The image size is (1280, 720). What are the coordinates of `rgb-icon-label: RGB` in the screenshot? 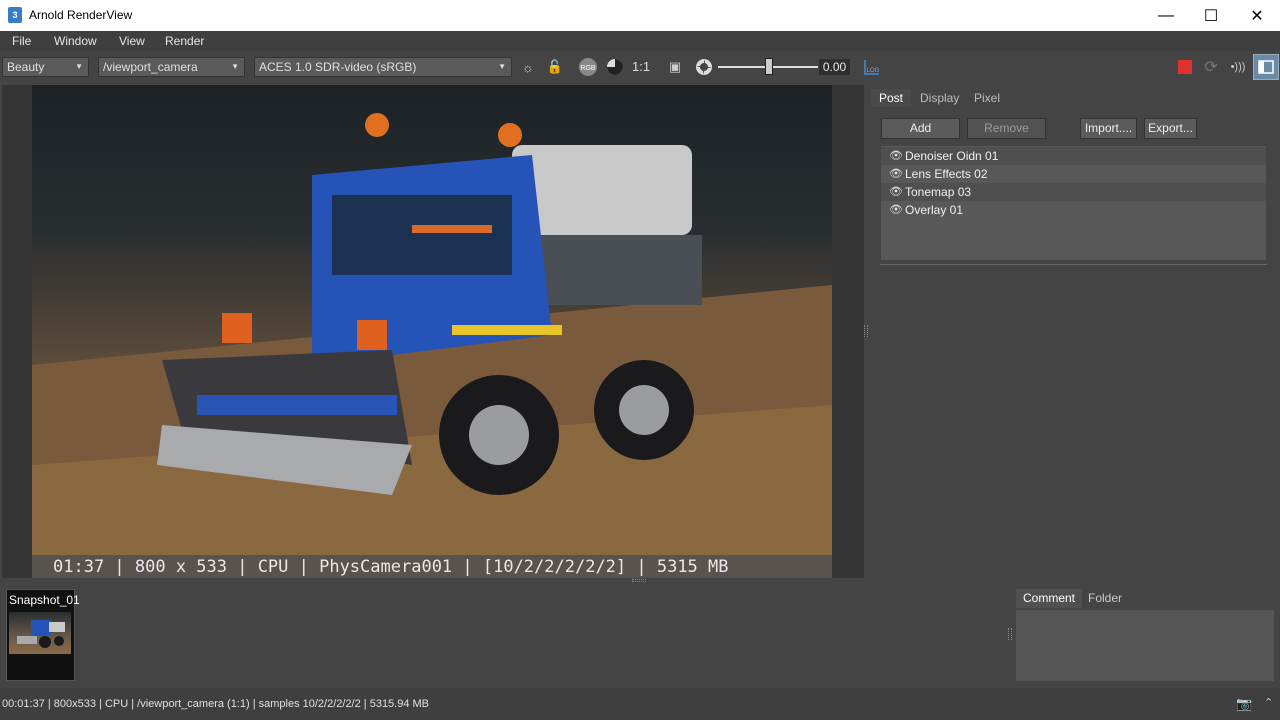 It's located at (588, 68).